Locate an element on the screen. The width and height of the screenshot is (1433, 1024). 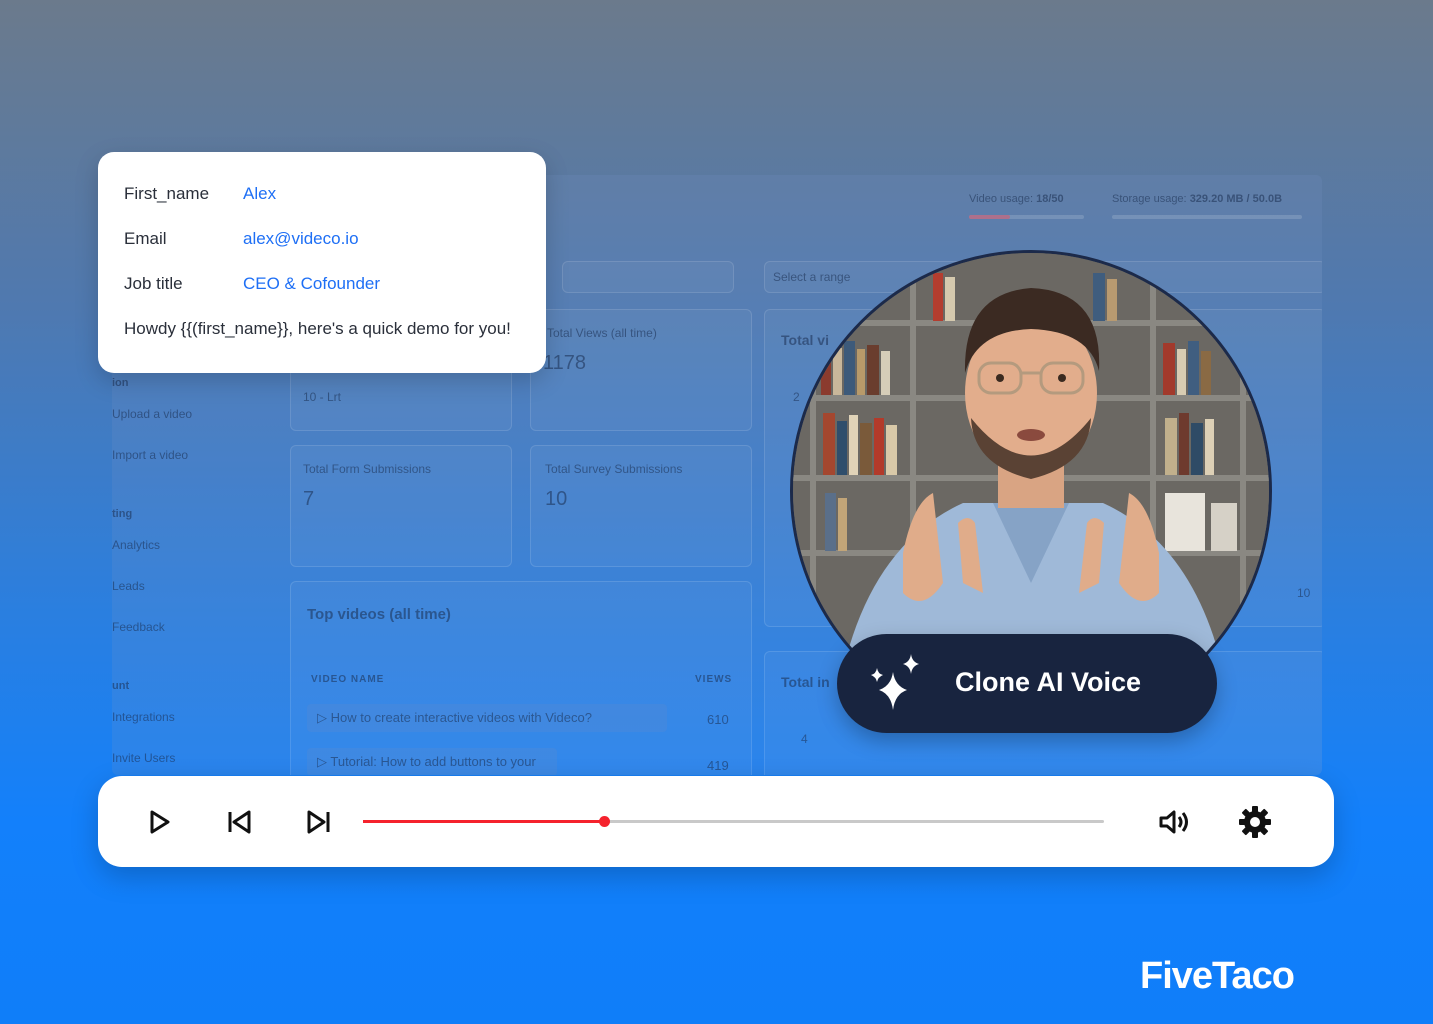
progress-fill is located at coordinates (483, 821).